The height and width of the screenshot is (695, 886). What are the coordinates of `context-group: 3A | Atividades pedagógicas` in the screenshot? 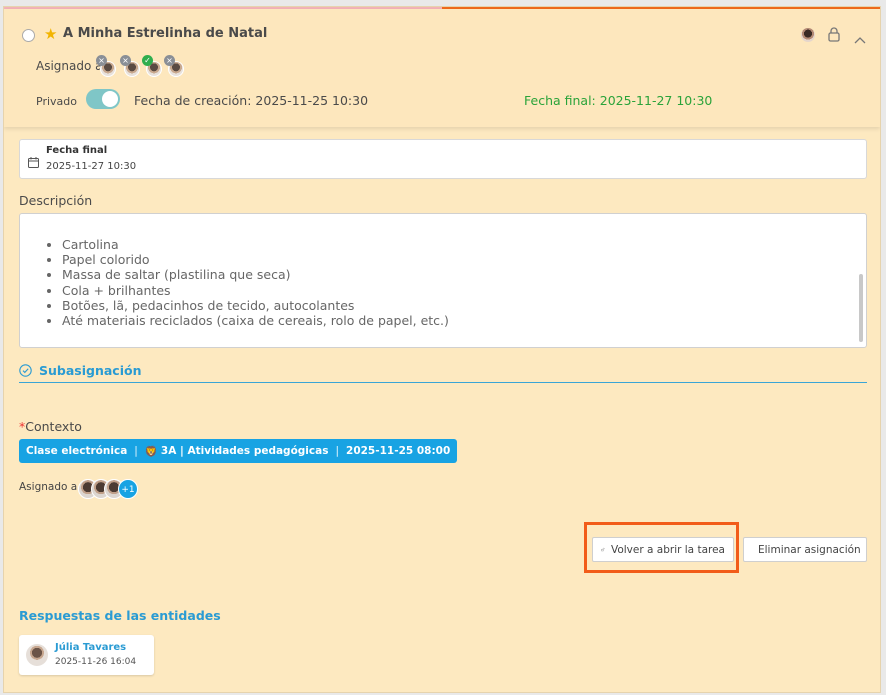 It's located at (244, 451).